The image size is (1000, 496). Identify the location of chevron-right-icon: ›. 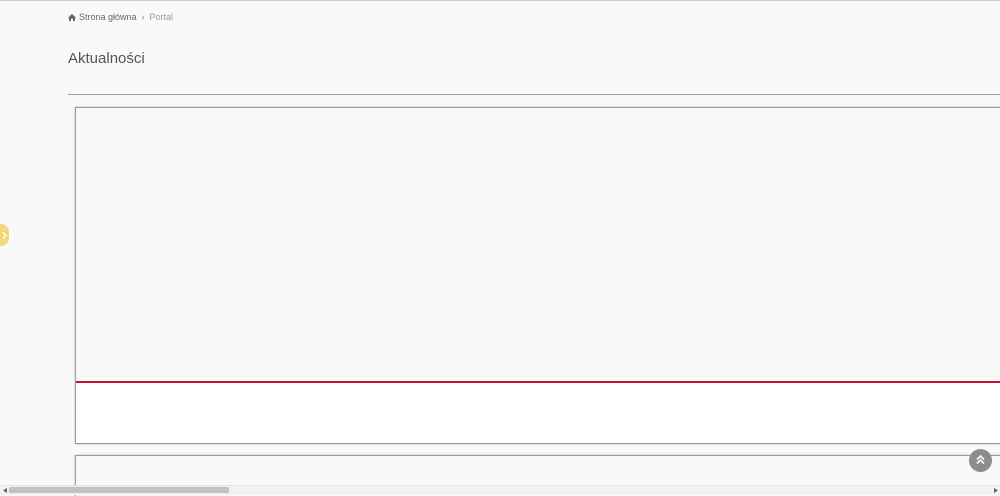
(143, 17).